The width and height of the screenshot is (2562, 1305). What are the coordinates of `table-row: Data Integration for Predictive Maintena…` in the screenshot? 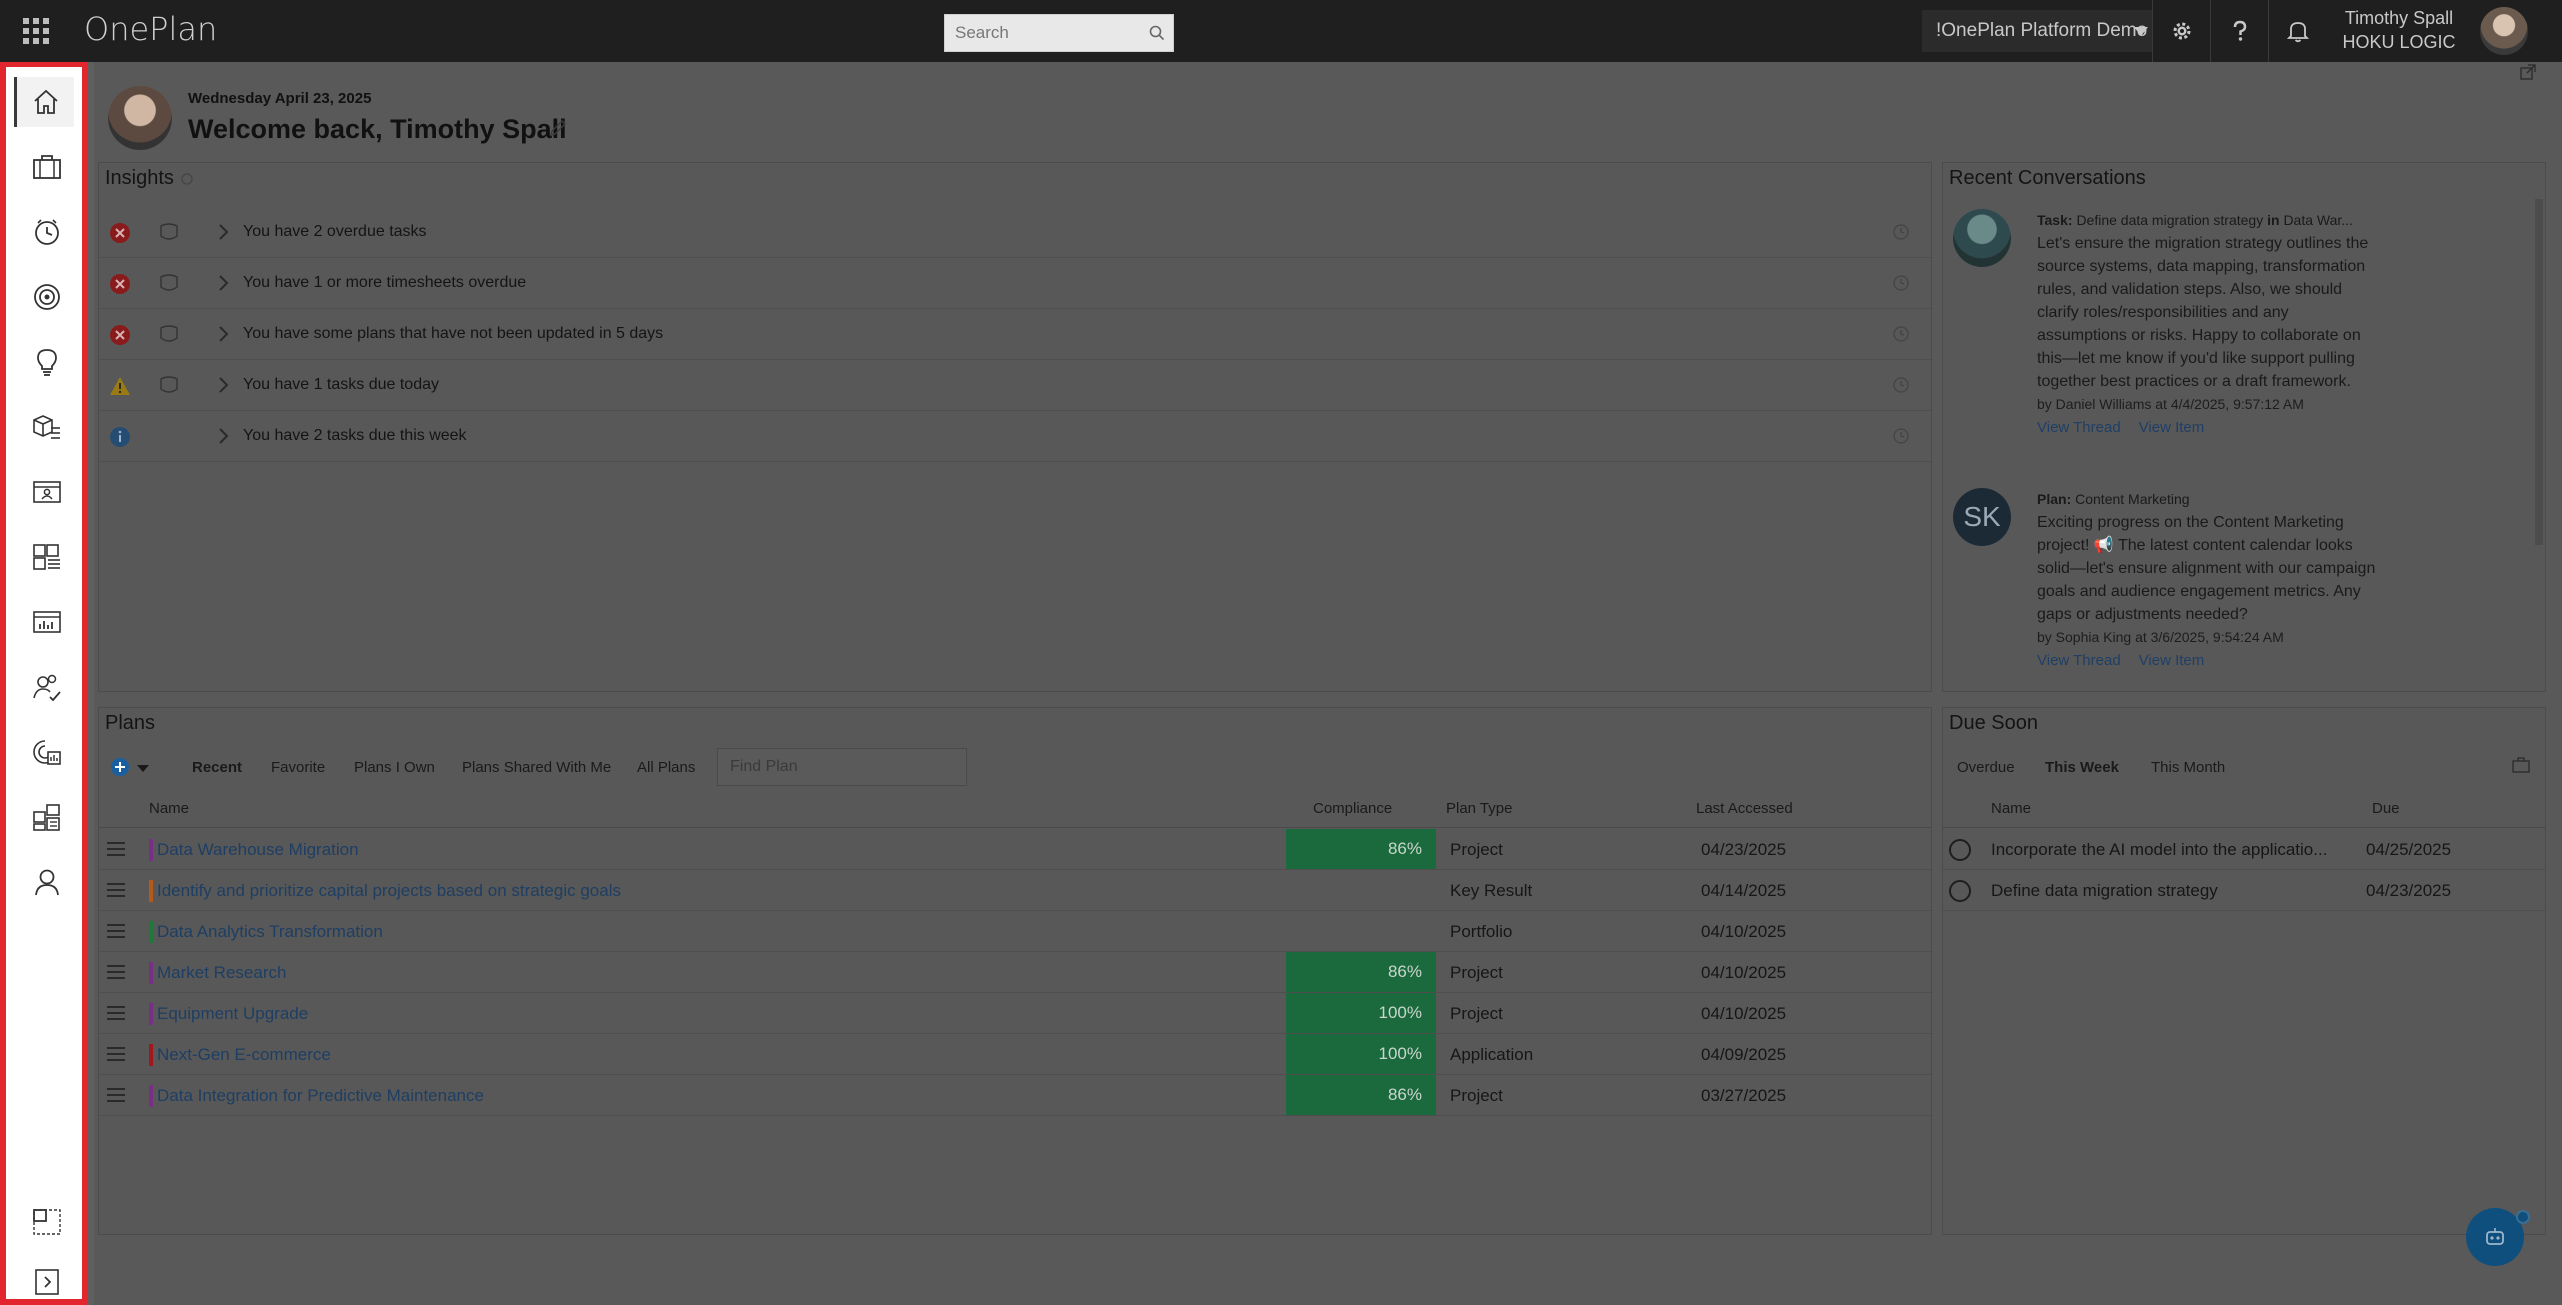 It's located at (1015, 1095).